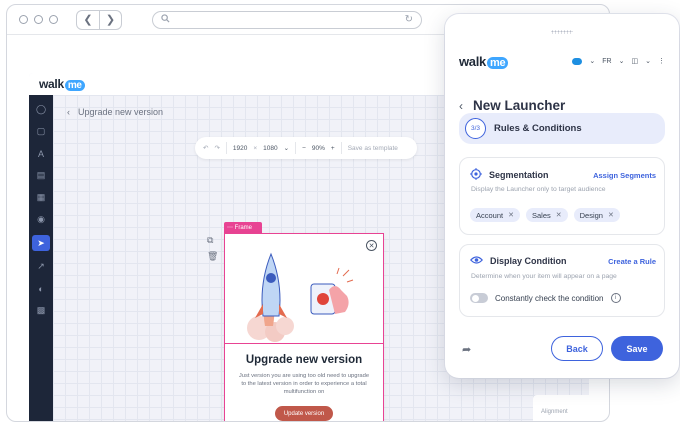 The image size is (680, 428). What do you see at coordinates (541, 215) in the screenshot?
I see `segment-tag-label: Sales` at bounding box center [541, 215].